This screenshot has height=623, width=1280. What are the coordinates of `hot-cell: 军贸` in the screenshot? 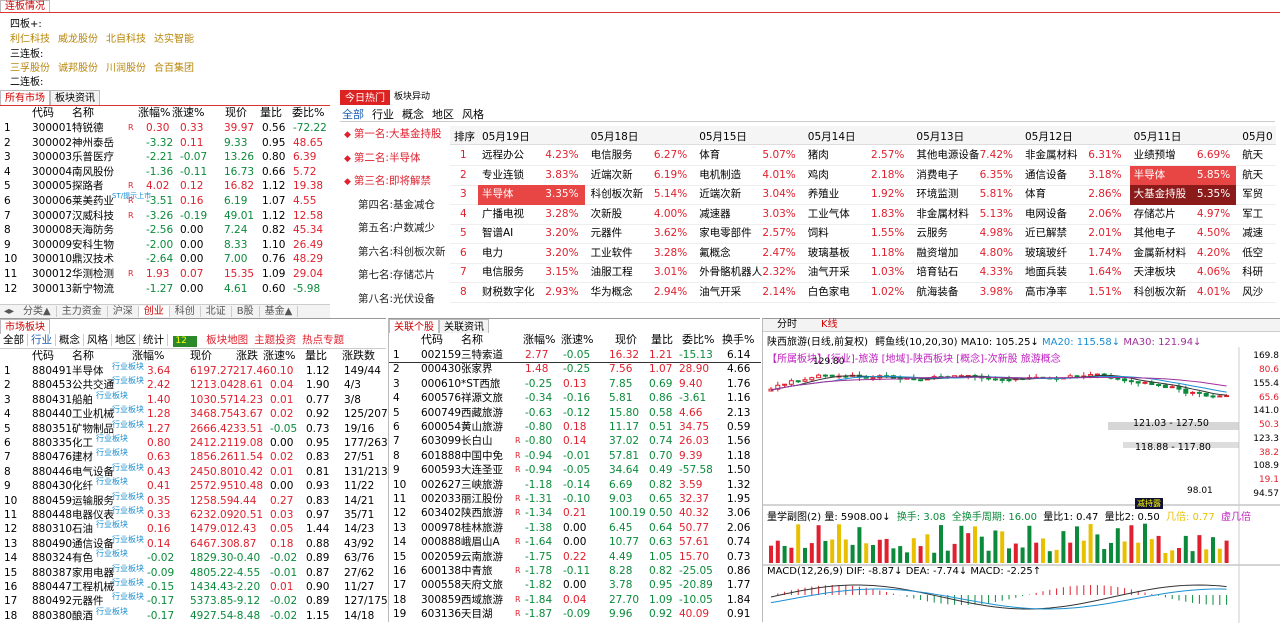 It's located at (1259, 195).